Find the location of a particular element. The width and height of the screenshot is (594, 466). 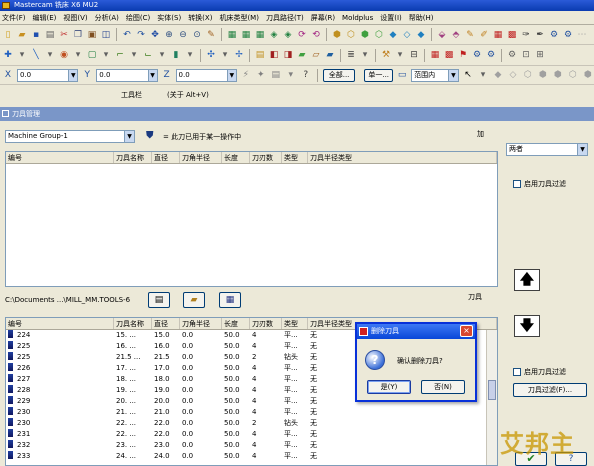

checkbox-box is located at coordinates (517, 372).